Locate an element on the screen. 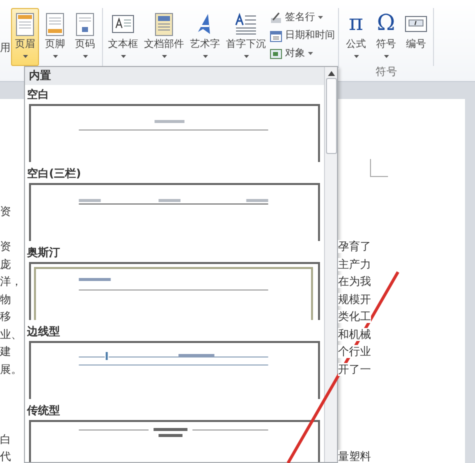 The width and height of the screenshot is (475, 463). ribbon-command: 签名行 is located at coordinates (302, 17).